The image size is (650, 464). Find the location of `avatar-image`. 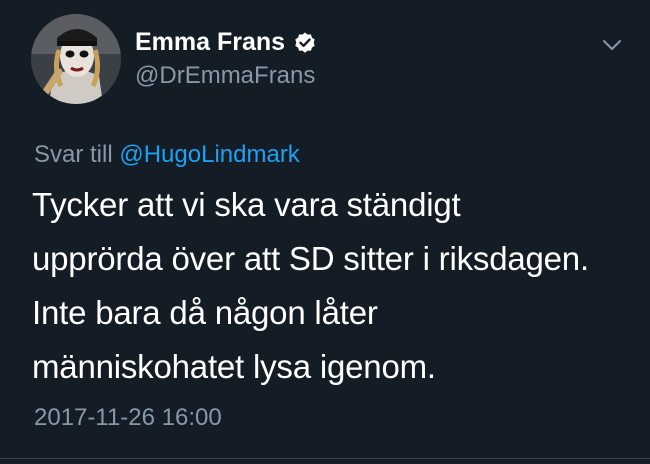

avatar-image is located at coordinates (76, 59).